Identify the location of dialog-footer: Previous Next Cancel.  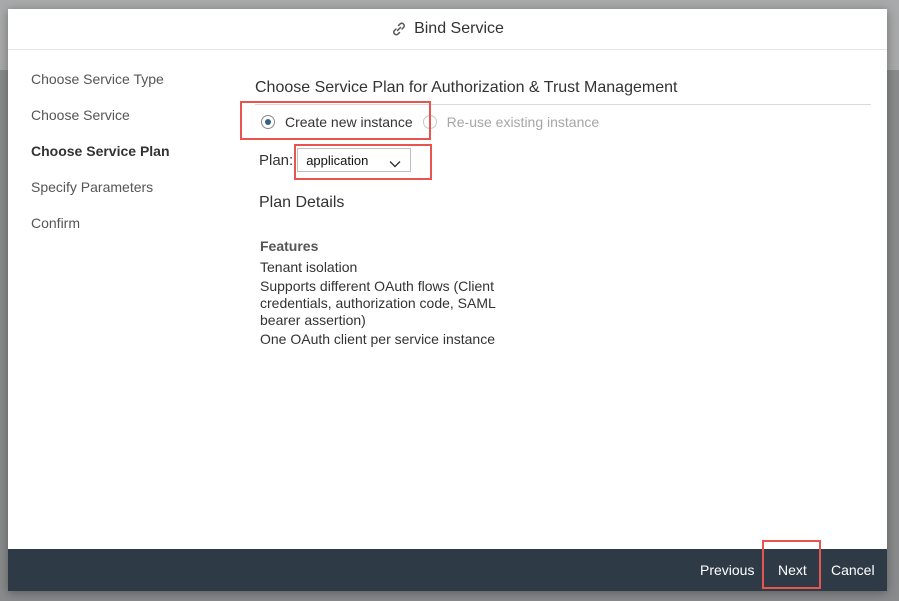
(447, 570).